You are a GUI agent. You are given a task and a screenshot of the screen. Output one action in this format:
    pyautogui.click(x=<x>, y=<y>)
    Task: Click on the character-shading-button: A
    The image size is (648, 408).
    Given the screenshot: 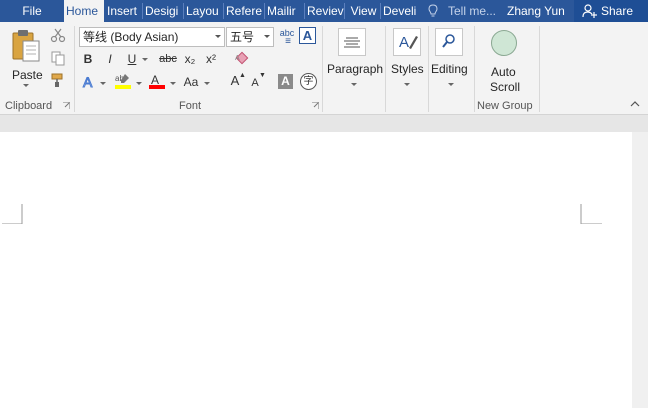 What is the action you would take?
    pyautogui.click(x=285, y=81)
    